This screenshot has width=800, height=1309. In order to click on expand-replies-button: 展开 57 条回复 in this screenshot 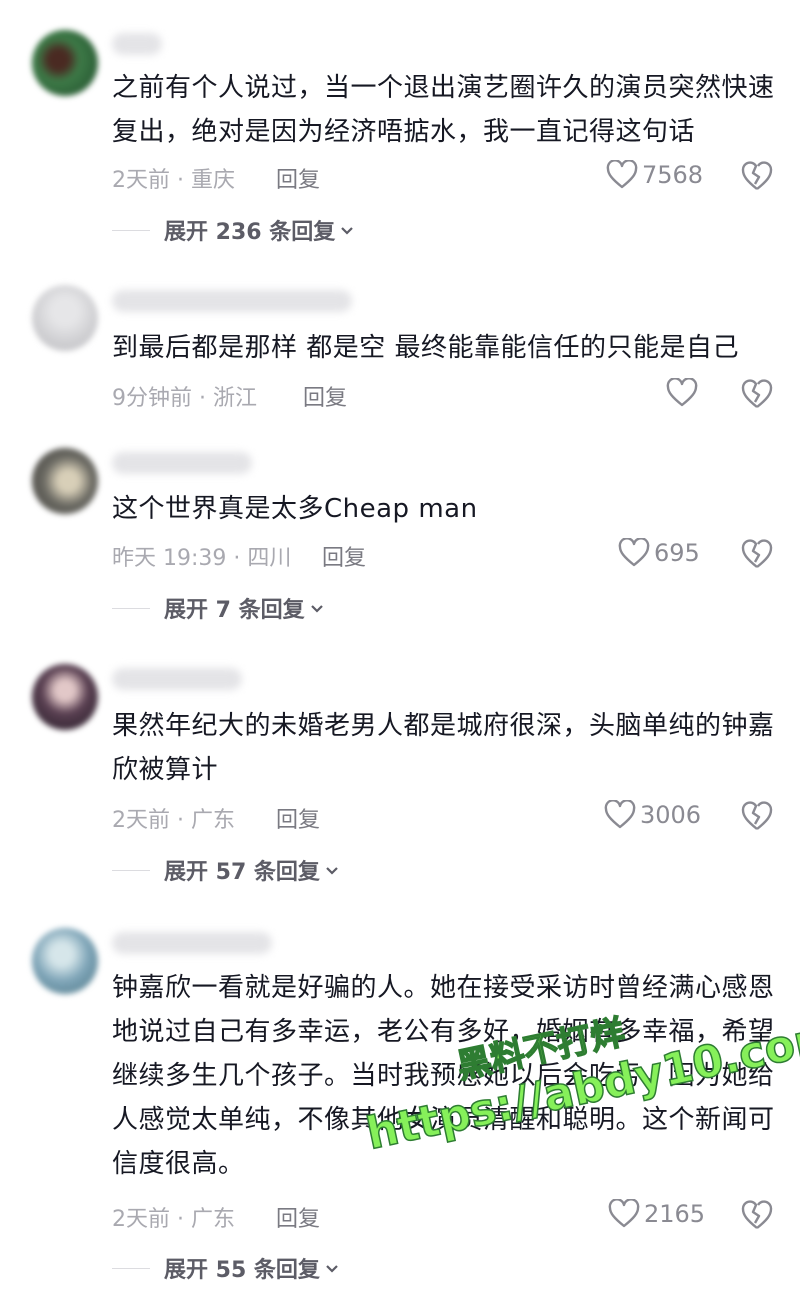, I will do `click(226, 870)`.